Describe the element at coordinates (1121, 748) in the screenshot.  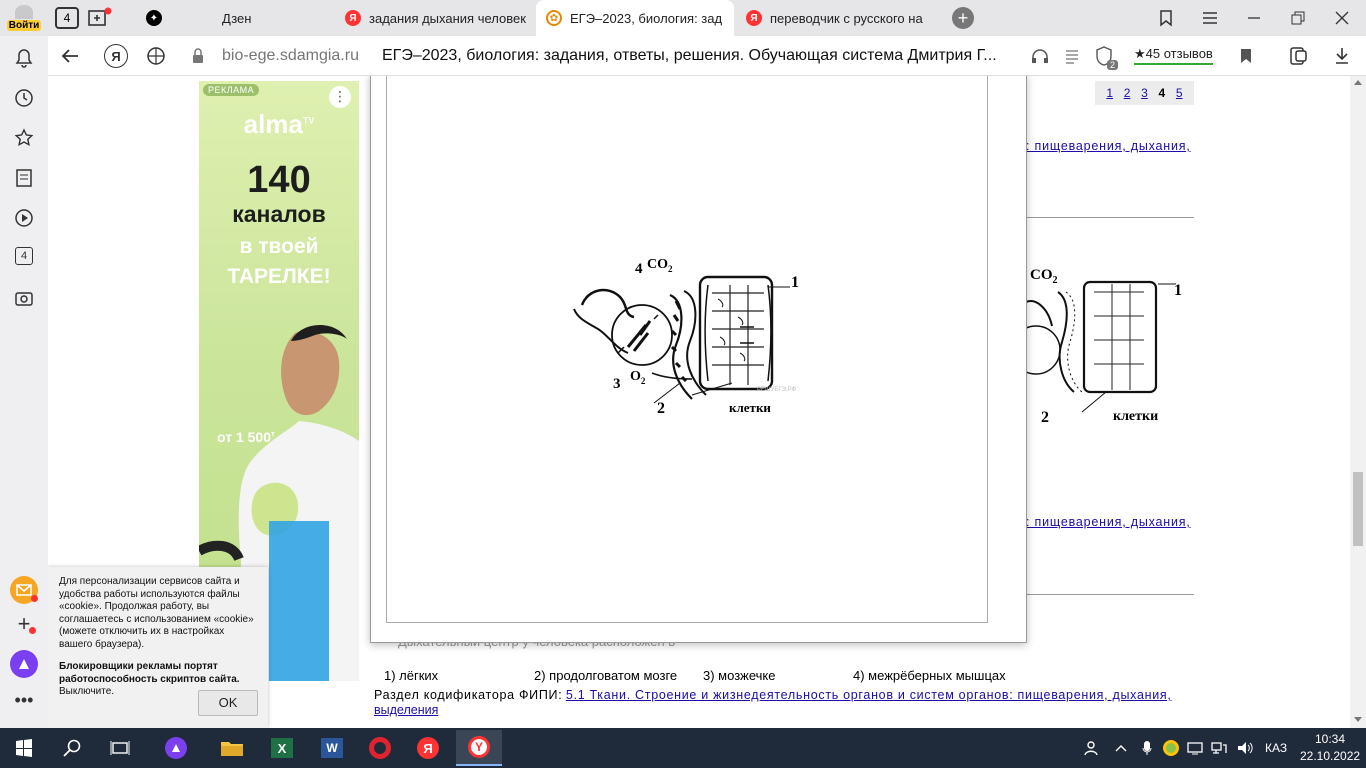
I see `tray-chevron-up-icon` at that location.